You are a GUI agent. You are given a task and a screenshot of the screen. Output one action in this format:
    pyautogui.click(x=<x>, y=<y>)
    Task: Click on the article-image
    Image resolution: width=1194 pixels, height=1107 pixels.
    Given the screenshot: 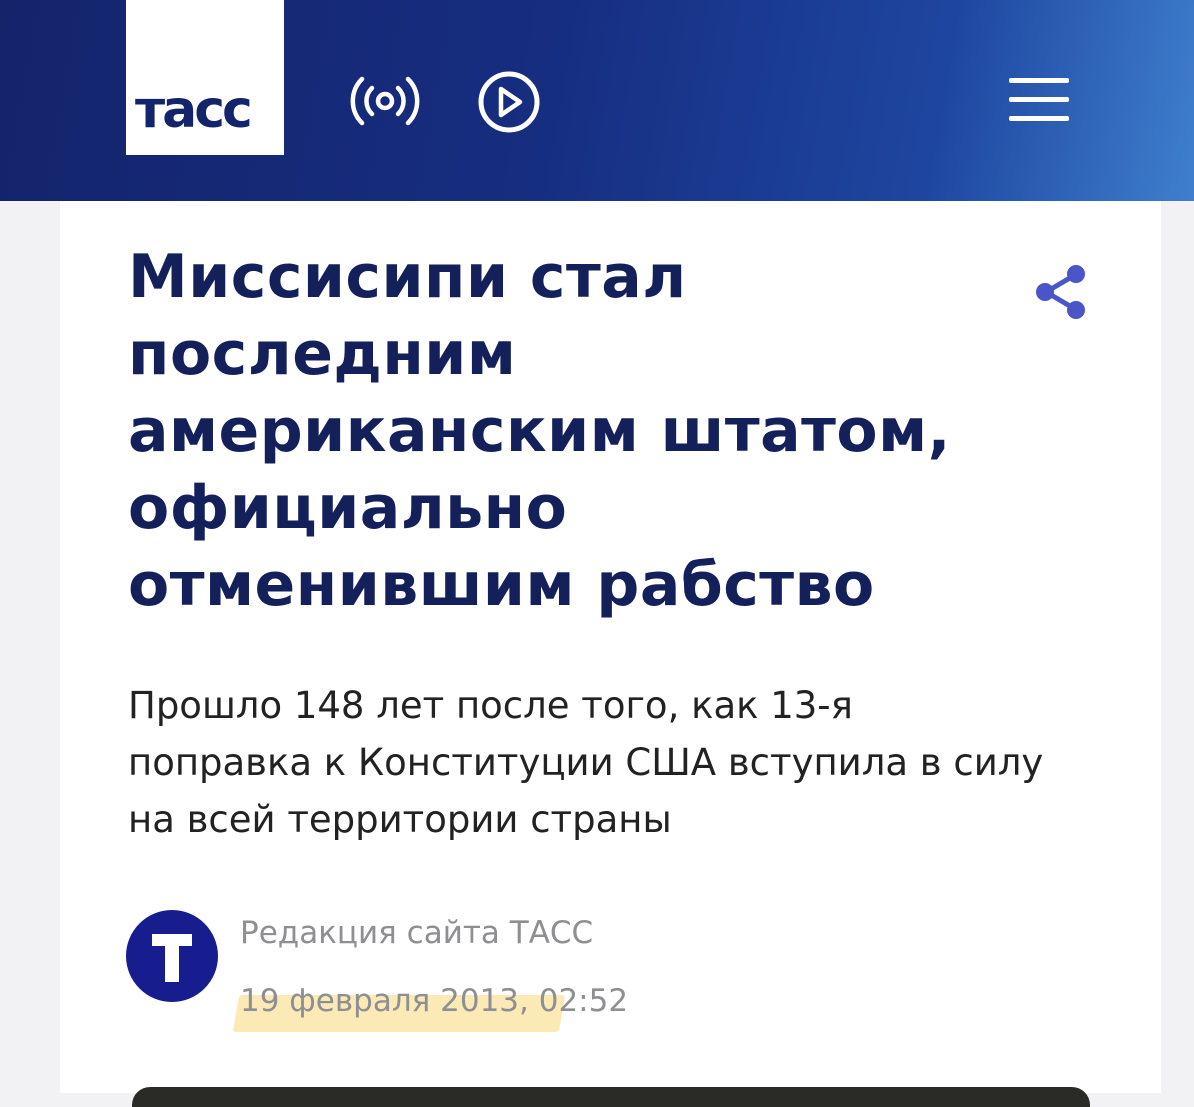 What is the action you would take?
    pyautogui.click(x=611, y=1097)
    